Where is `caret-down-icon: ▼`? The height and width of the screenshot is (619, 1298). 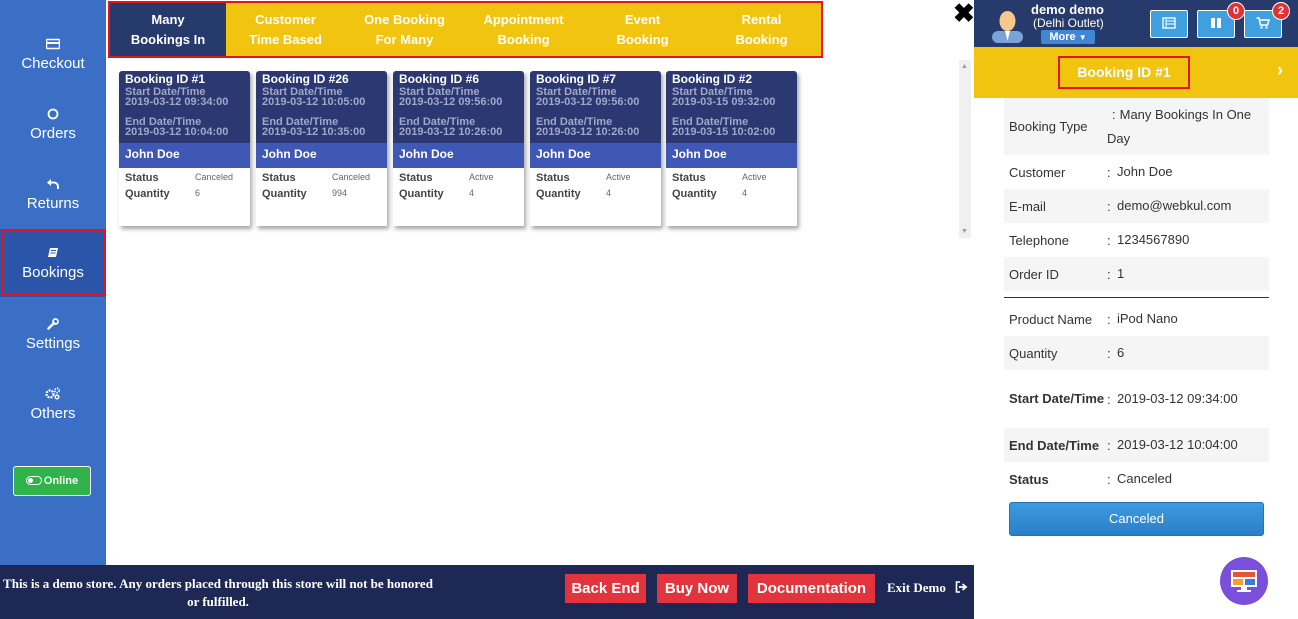 caret-down-icon: ▼ is located at coordinates (1082, 37).